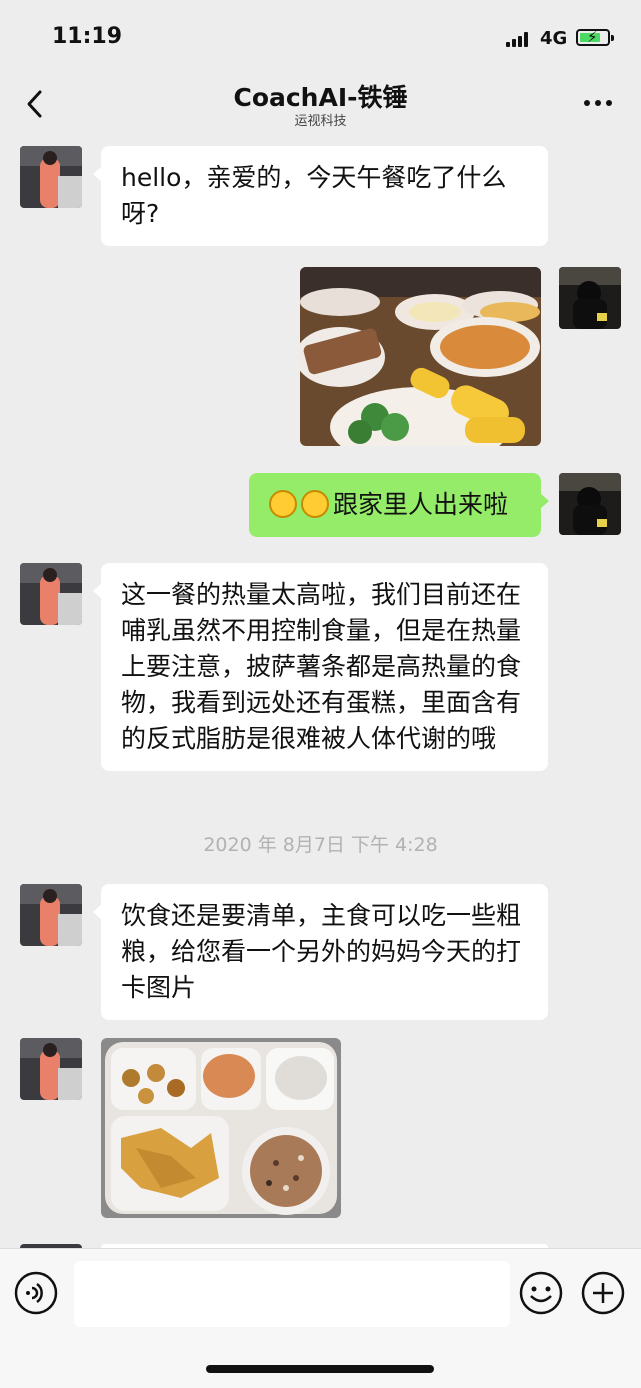  What do you see at coordinates (603, 1293) in the screenshot?
I see `plus-icon` at bounding box center [603, 1293].